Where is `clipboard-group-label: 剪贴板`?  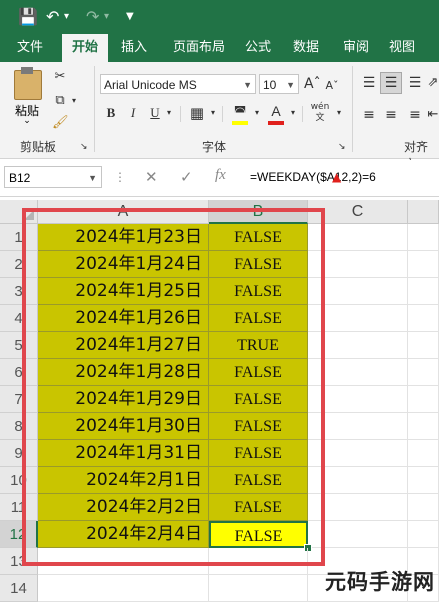 clipboard-group-label: 剪贴板 is located at coordinates (38, 147).